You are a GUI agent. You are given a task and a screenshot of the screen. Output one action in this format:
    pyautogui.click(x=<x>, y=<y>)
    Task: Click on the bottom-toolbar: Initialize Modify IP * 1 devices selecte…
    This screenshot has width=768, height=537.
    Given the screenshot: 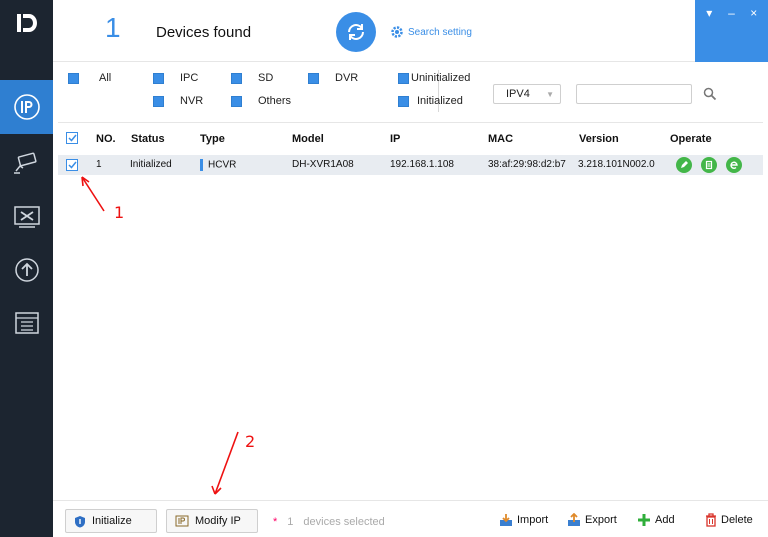 What is the action you would take?
    pyautogui.click(x=410, y=518)
    